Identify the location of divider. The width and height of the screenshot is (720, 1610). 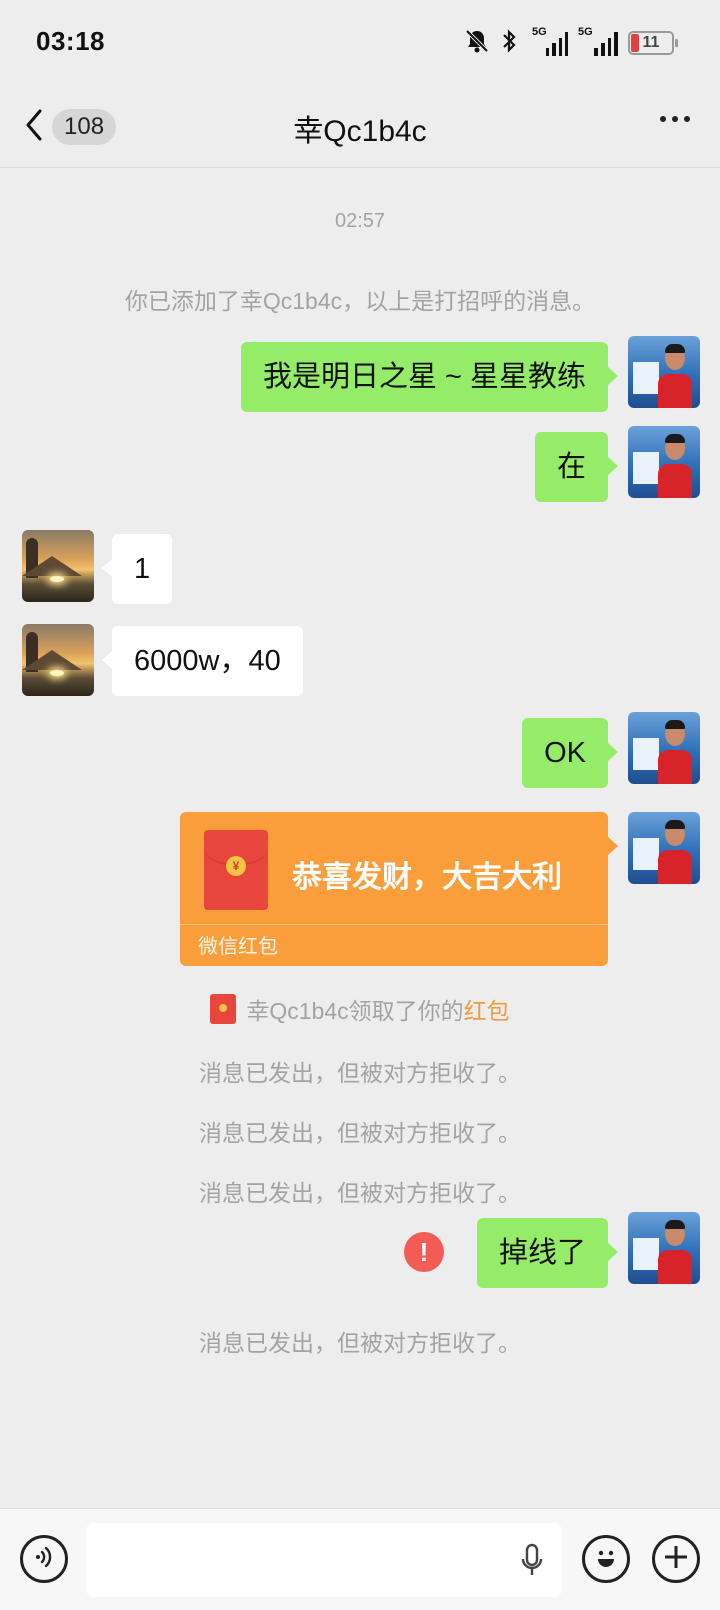
(394, 924).